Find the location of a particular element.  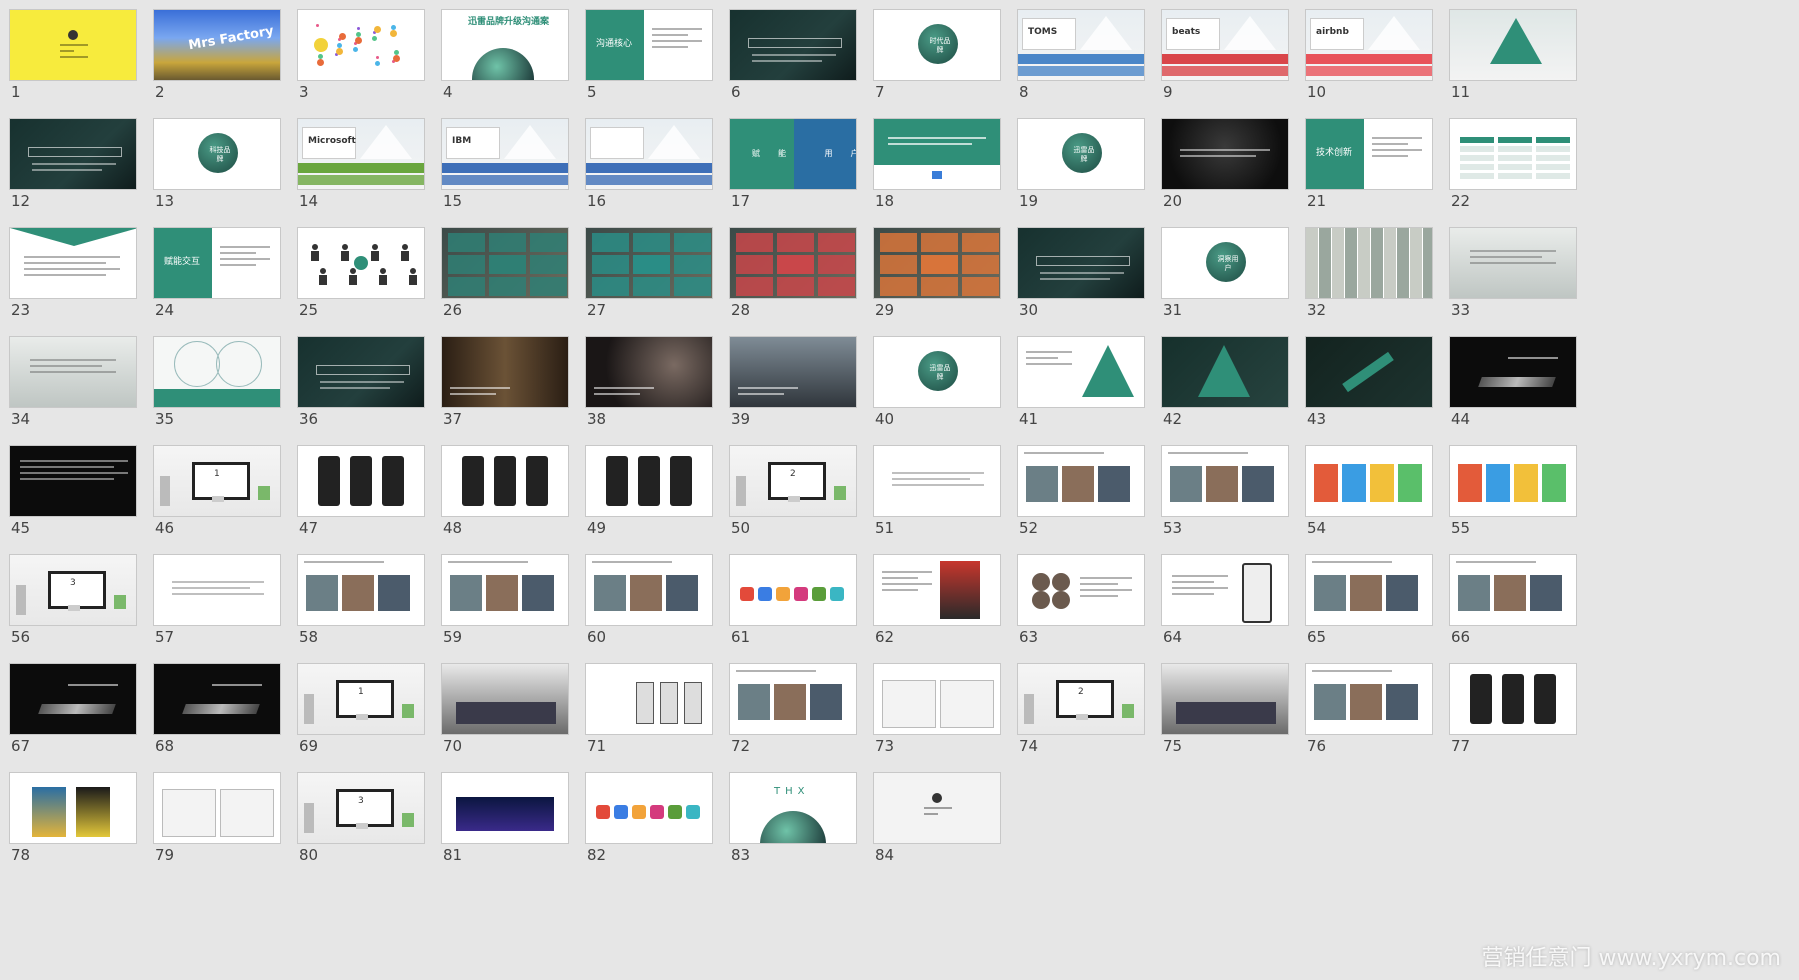

slide-thumbnail: 赋能交互 24 is located at coordinates (235, 289).